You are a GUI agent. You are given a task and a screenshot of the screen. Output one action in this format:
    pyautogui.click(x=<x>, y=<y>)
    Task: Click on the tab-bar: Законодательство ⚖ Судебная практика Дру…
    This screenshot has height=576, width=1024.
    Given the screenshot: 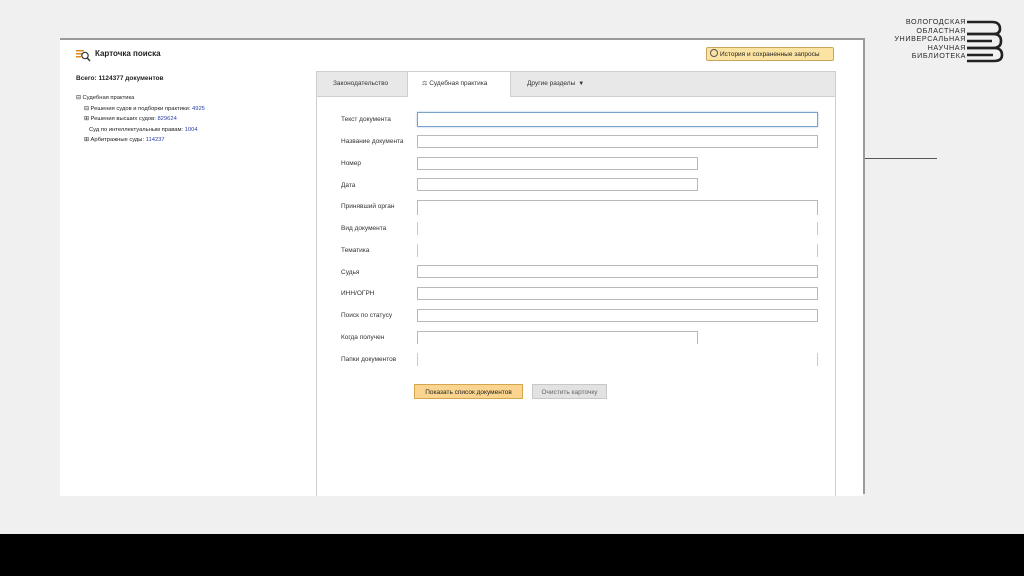 What is the action you would take?
    pyautogui.click(x=576, y=84)
    